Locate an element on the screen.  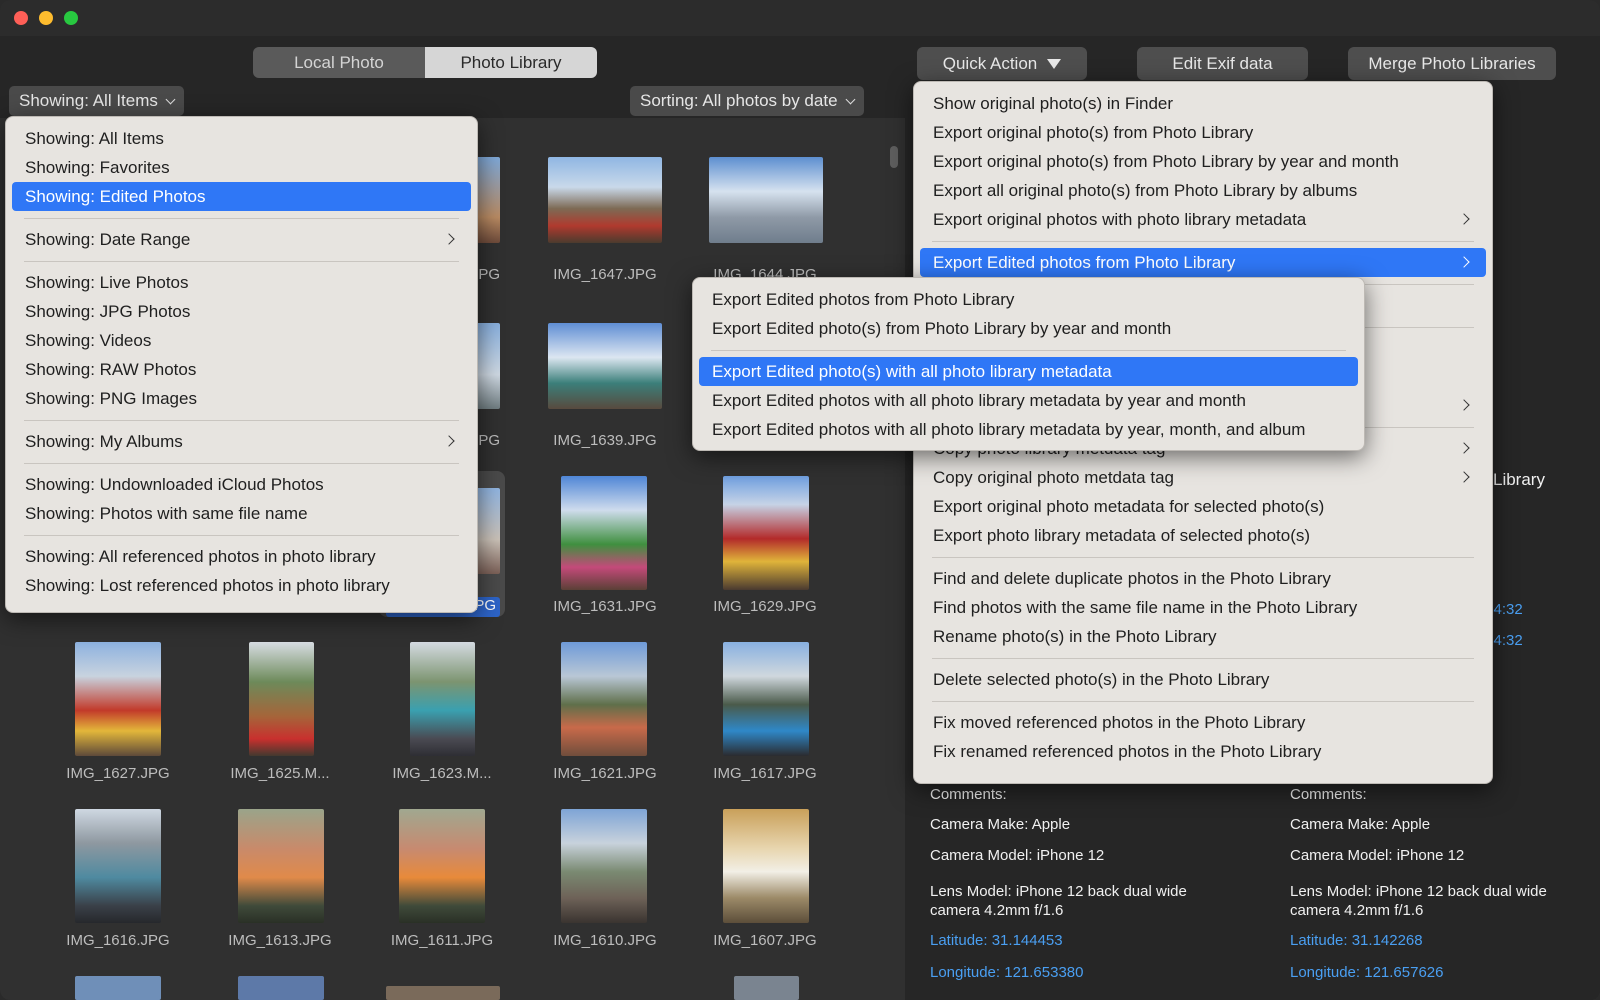
photo-label: IMG_1629.JPG is located at coordinates (765, 606).